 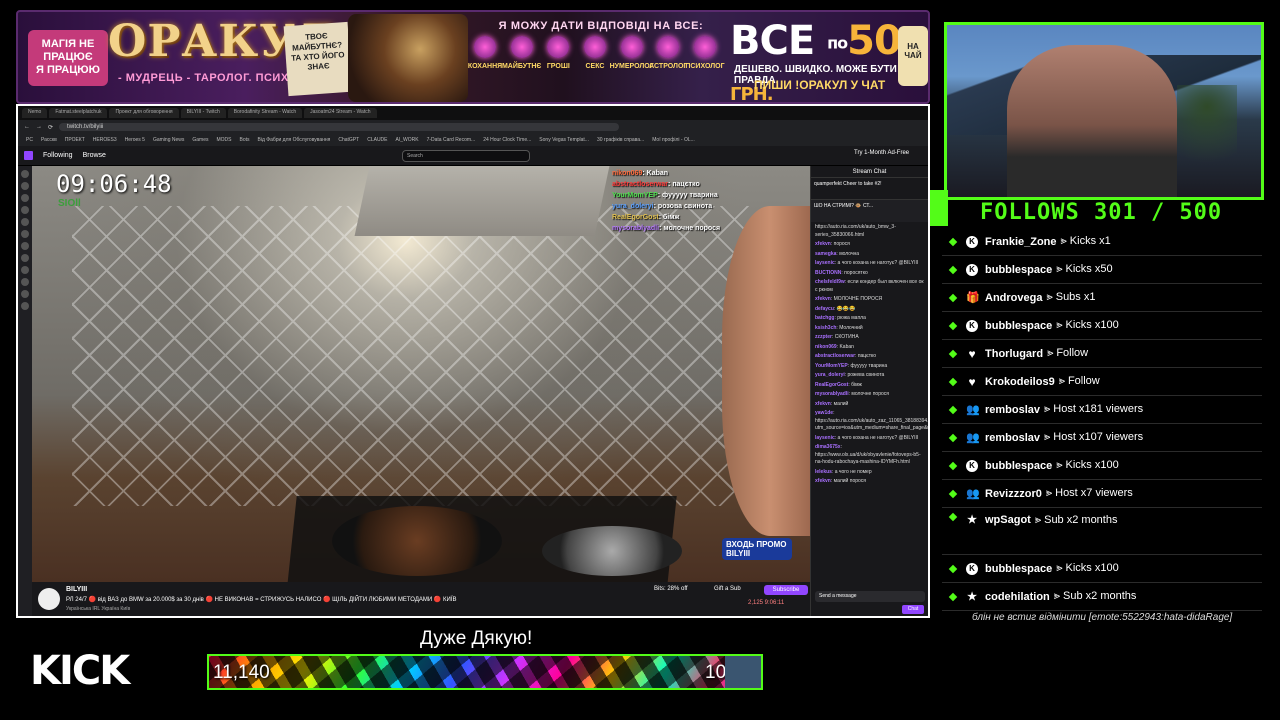 I want to click on chat-username: chelsfeldl9w, so click(x=830, y=282).